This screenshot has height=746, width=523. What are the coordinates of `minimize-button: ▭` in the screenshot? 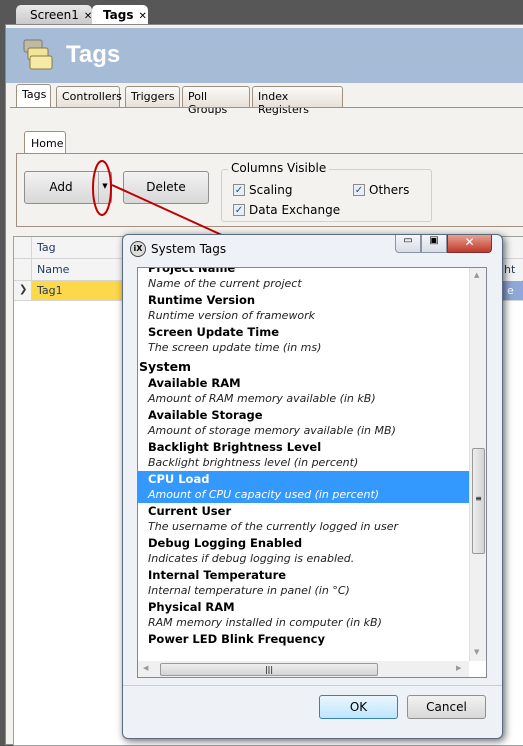 It's located at (408, 244).